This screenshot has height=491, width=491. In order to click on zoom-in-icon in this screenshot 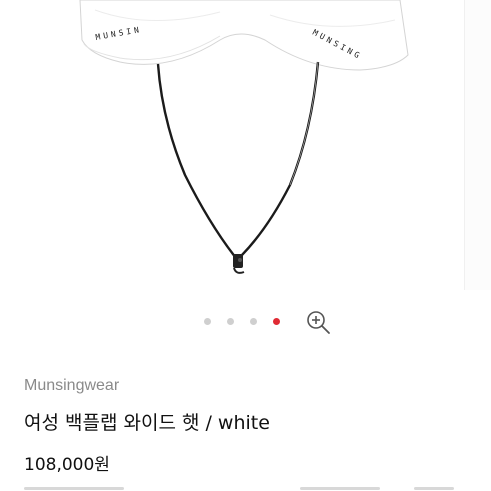, I will do `click(318, 322)`.